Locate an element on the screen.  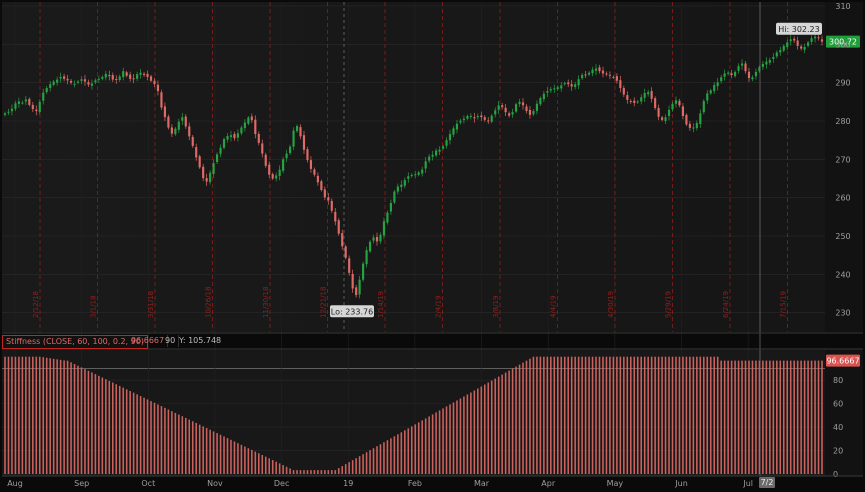
price-tick-label: 240 is located at coordinates (842, 274).